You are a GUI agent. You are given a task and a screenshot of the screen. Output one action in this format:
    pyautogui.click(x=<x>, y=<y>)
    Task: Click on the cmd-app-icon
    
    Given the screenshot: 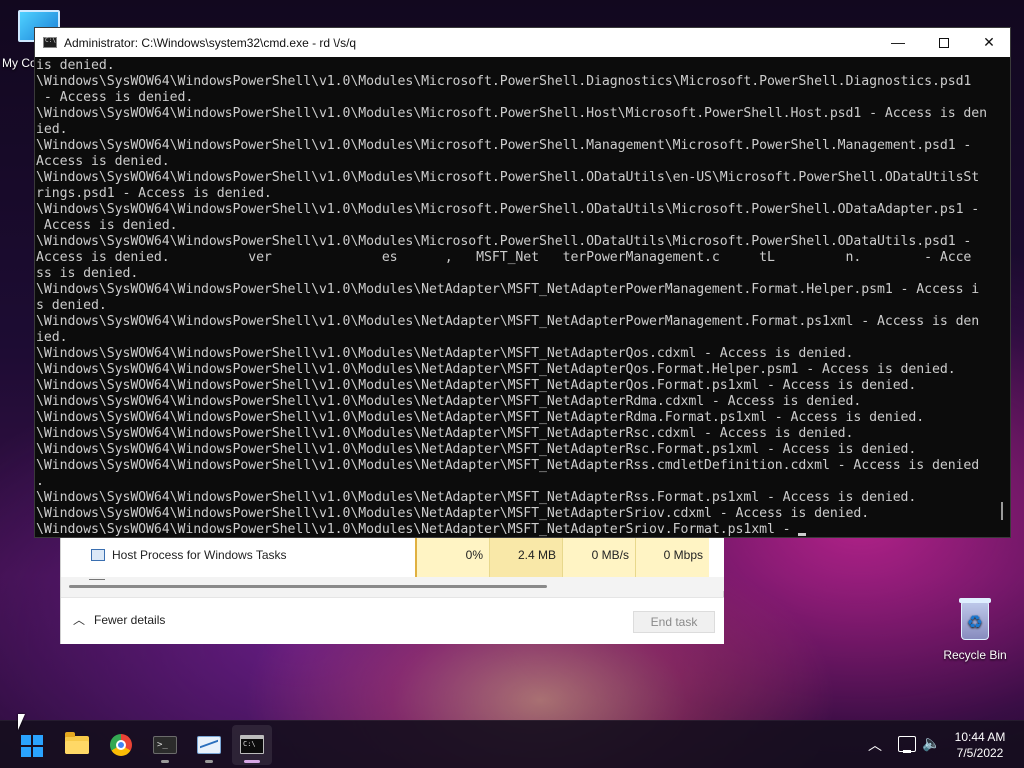 What is the action you would take?
    pyautogui.click(x=50, y=42)
    